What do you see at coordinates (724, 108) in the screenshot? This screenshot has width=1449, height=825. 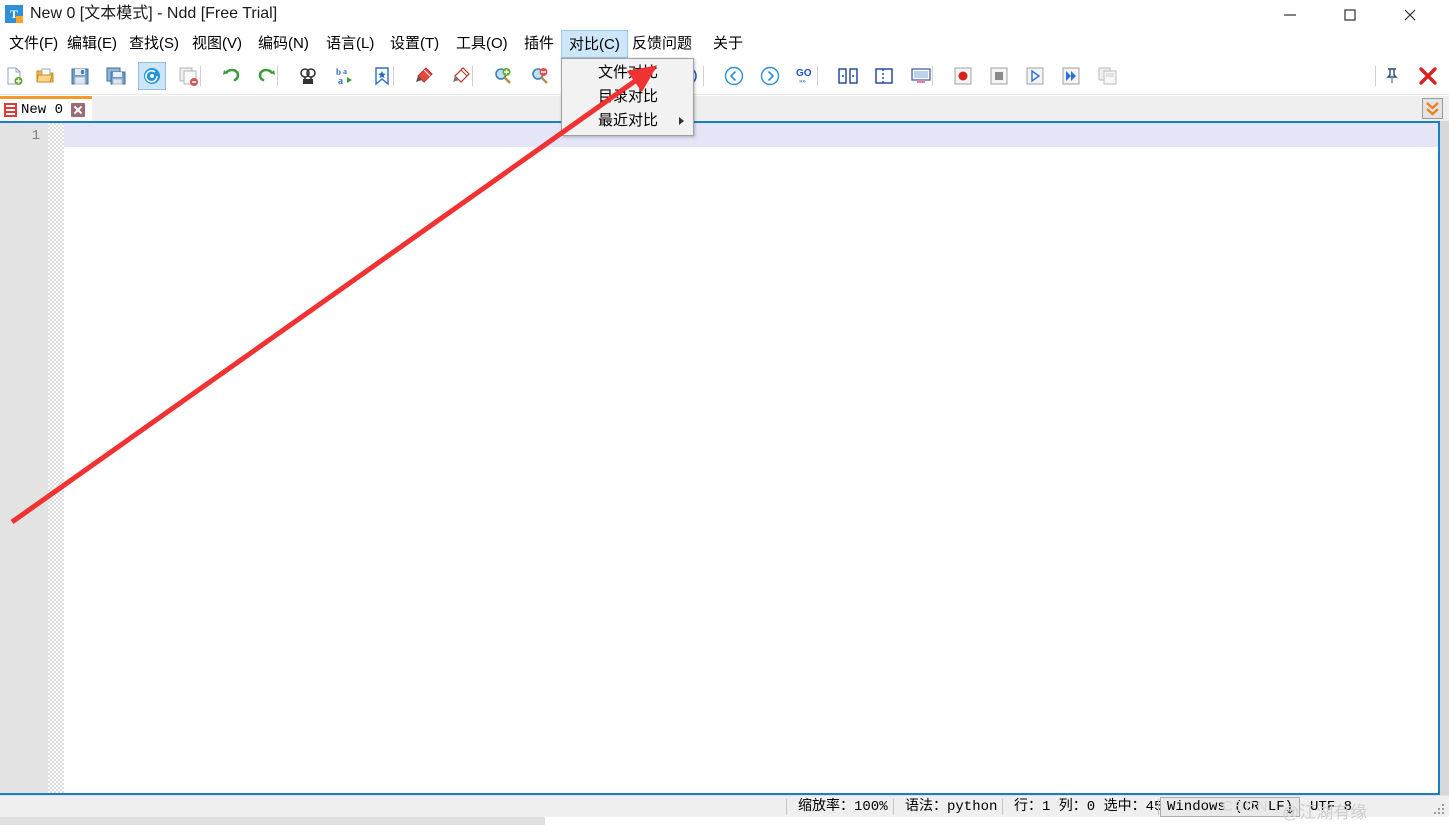 I see `tab-bar: New 0` at bounding box center [724, 108].